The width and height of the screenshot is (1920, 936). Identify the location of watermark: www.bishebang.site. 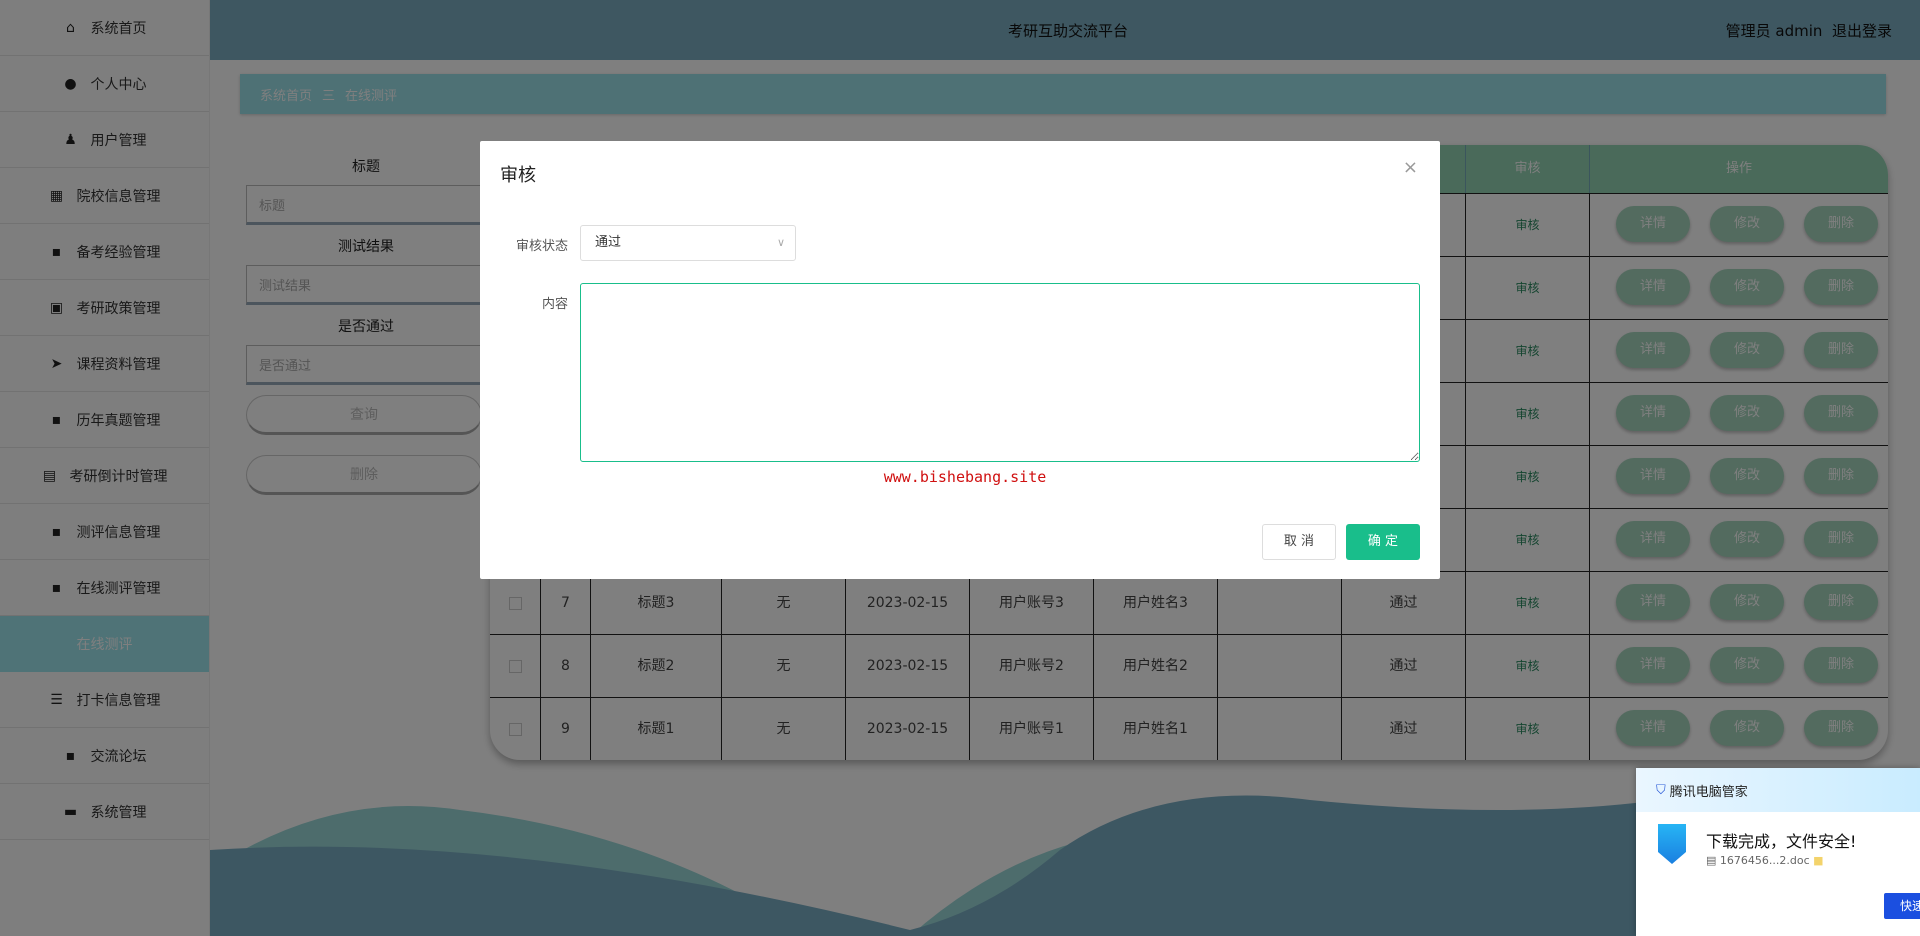
(965, 477).